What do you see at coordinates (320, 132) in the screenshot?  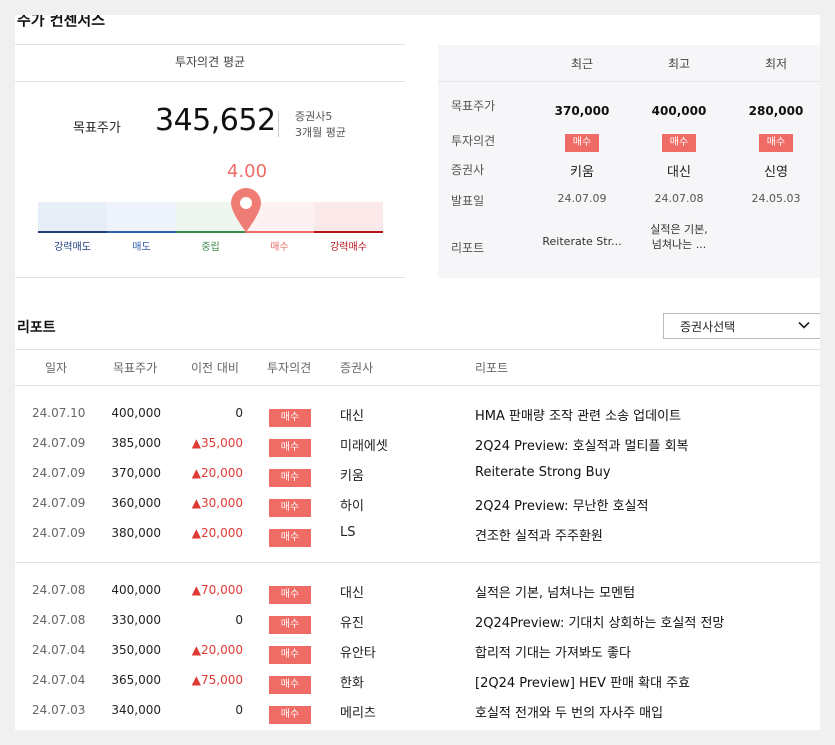 I see `period-label: 3개월 평균` at bounding box center [320, 132].